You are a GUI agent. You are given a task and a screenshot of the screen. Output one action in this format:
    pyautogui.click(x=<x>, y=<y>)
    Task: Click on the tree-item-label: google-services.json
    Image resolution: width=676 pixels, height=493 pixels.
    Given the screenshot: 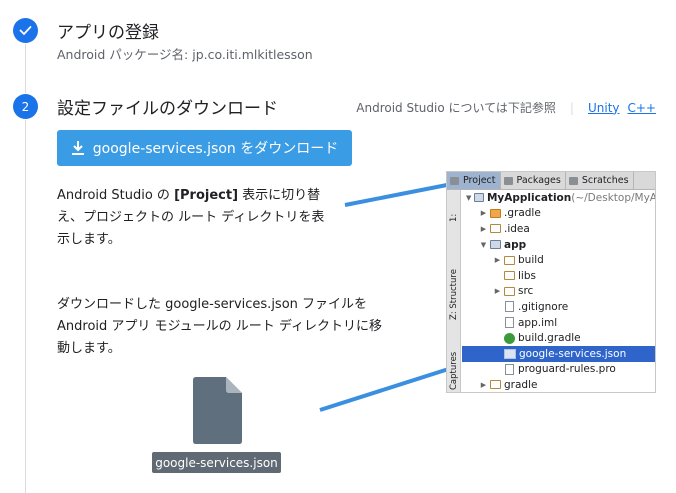 What is the action you would take?
    pyautogui.click(x=573, y=353)
    